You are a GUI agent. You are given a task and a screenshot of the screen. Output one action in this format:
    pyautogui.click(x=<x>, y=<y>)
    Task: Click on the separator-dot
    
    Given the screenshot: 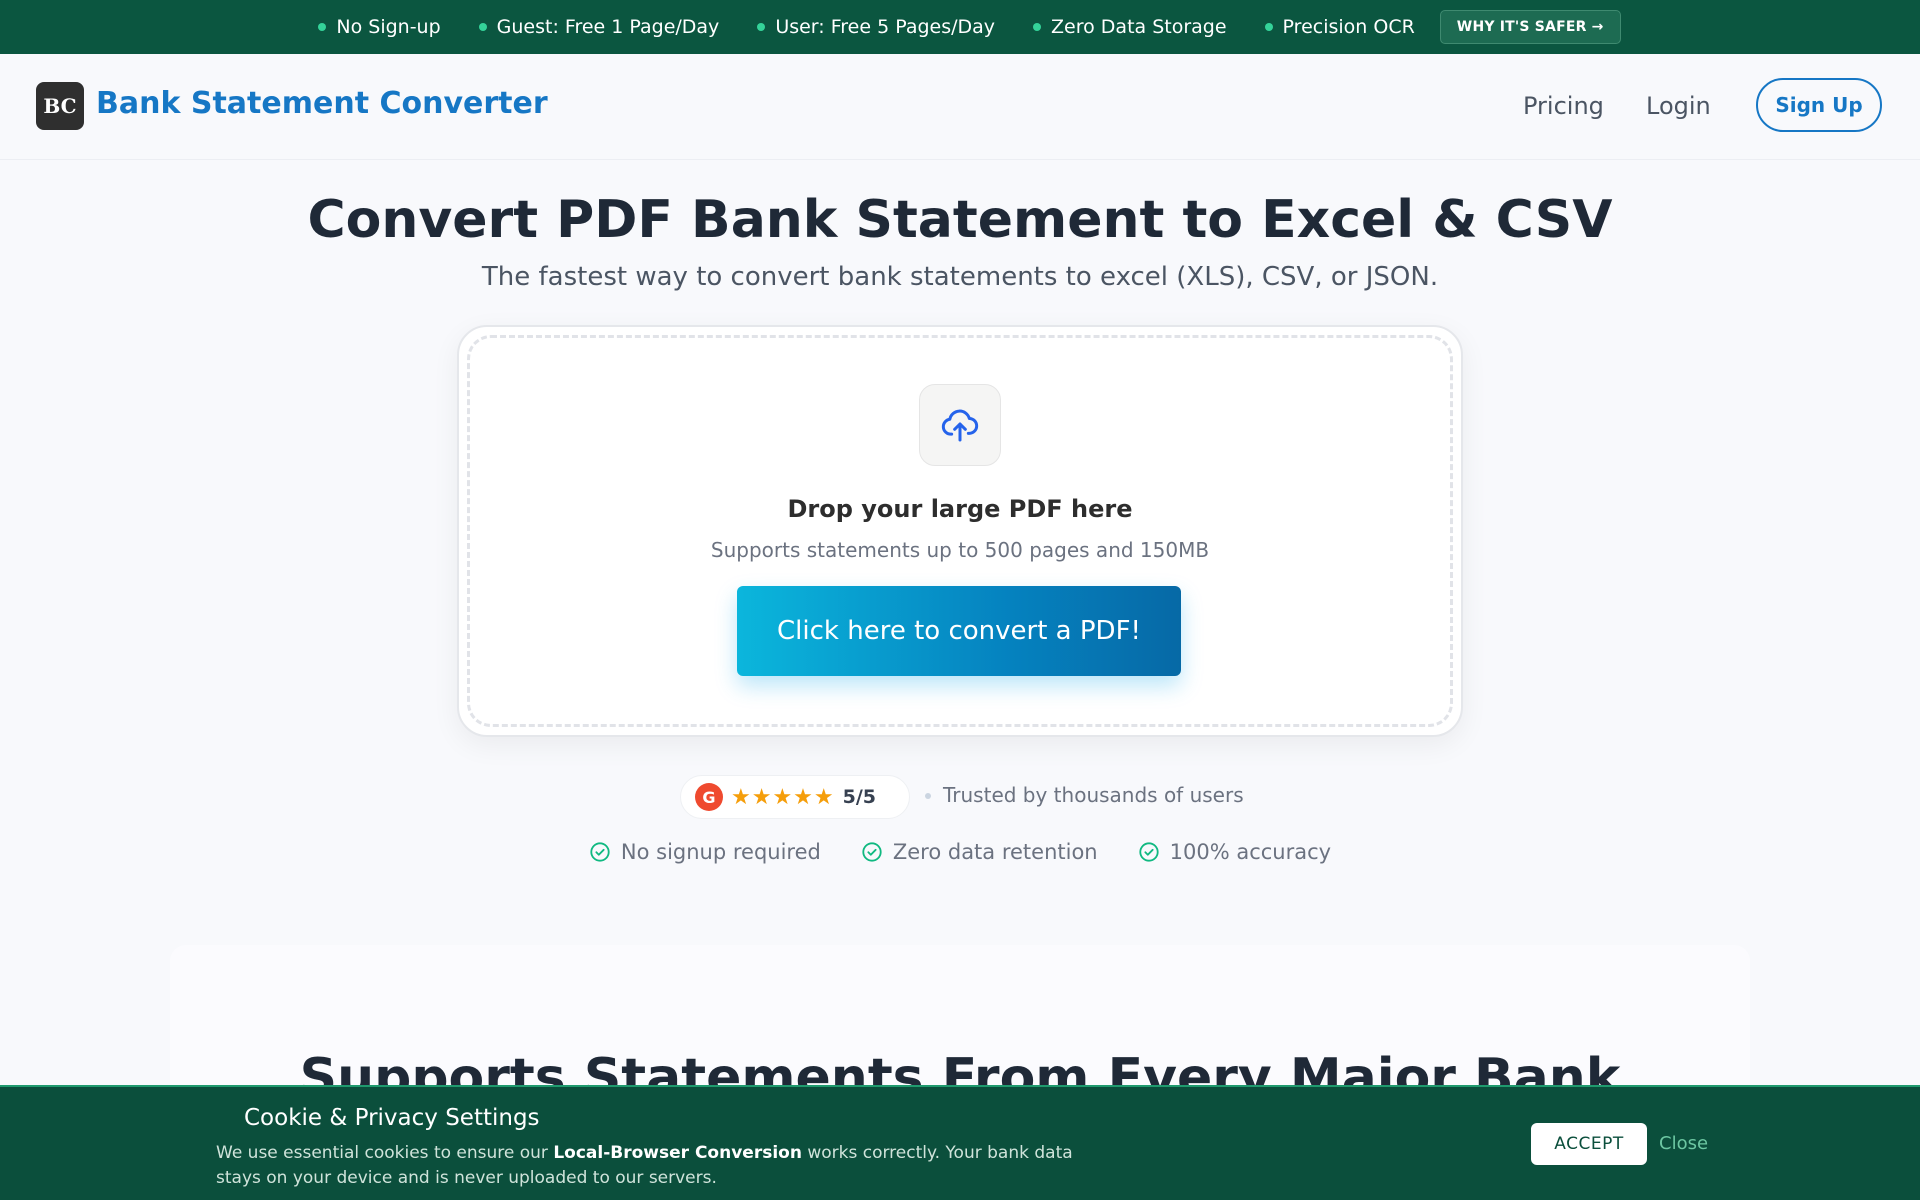 What is the action you would take?
    pyautogui.click(x=928, y=796)
    